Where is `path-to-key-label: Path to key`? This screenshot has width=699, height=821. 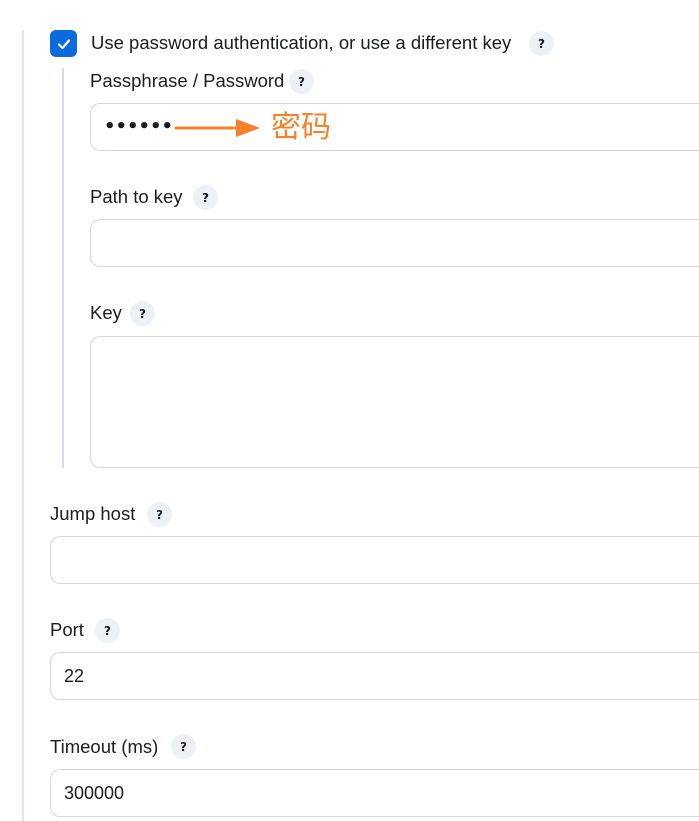
path-to-key-label: Path to key is located at coordinates (136, 196).